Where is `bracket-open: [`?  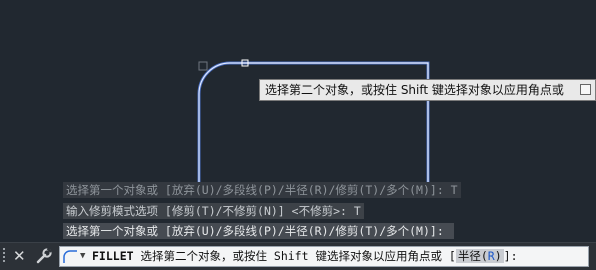 bracket-open: [ is located at coordinates (452, 256).